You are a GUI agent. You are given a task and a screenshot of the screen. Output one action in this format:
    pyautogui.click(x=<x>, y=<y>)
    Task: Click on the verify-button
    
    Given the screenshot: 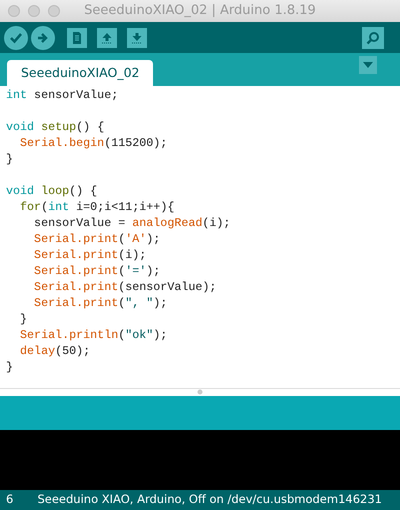 What is the action you would take?
    pyautogui.click(x=16, y=38)
    